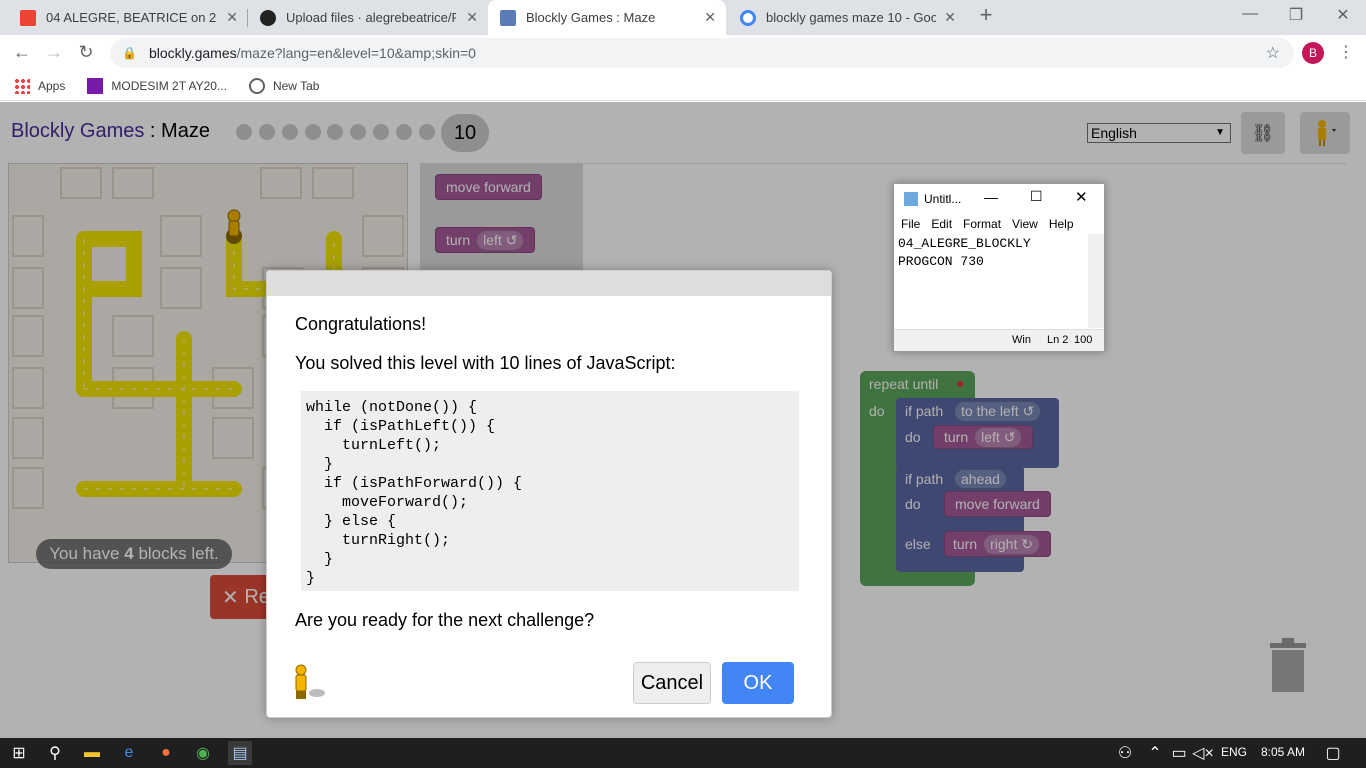 The image size is (1366, 768). Describe the element at coordinates (591, 17) in the screenshot. I see `tab-title: Blockly Games : Maze` at that location.